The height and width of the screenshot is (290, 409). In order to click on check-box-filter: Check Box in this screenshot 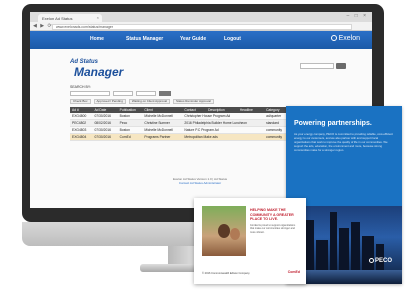, I will do `click(80, 101)`.